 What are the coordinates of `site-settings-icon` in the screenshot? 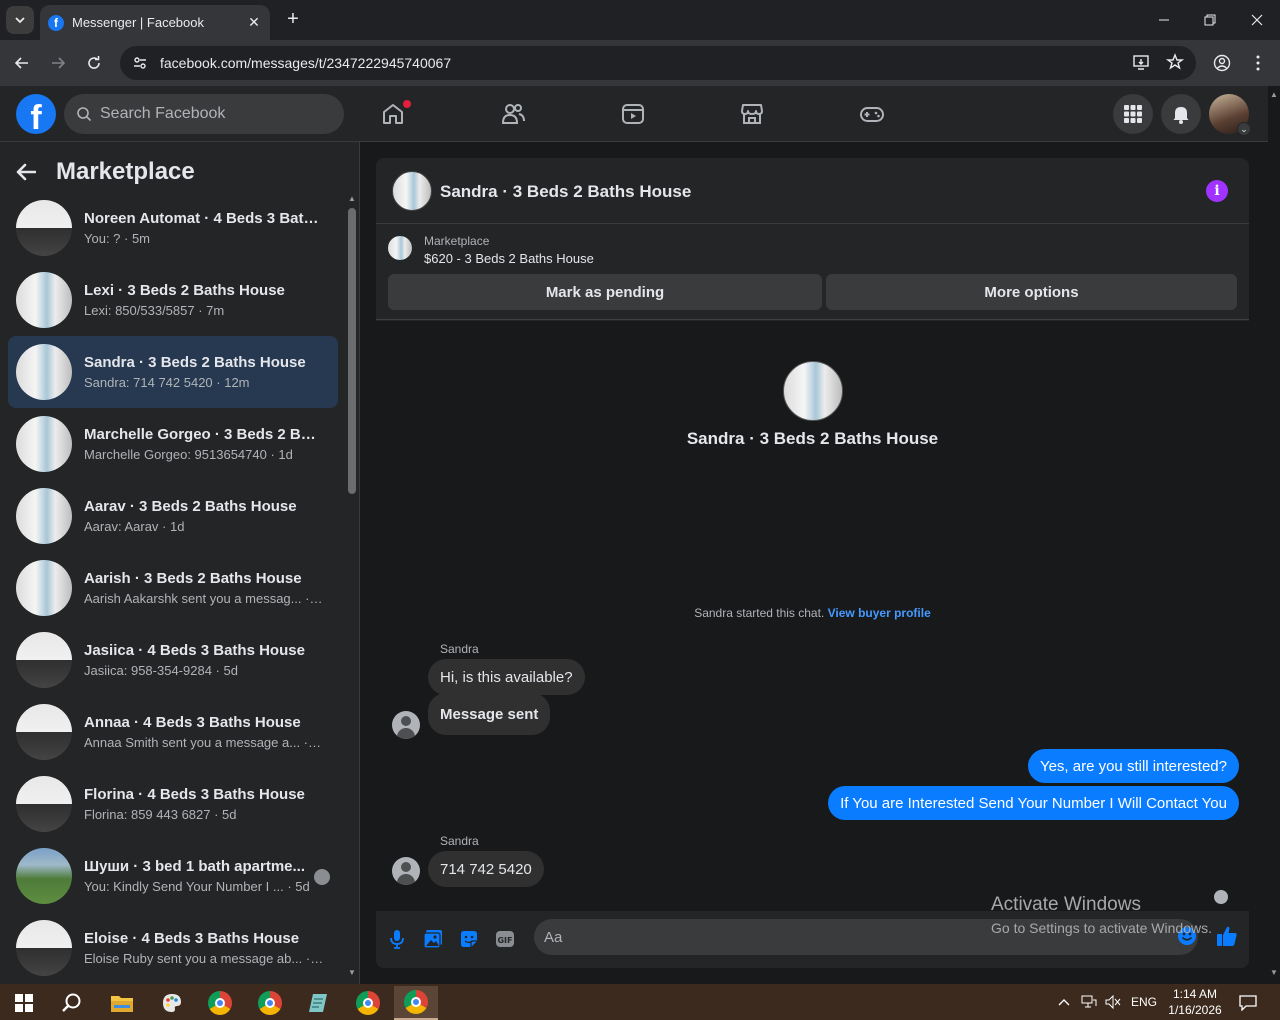 It's located at (140, 63).